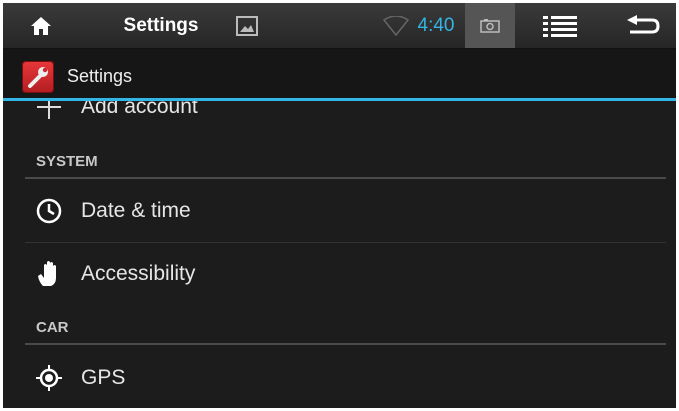 Image resolution: width=679 pixels, height=411 pixels. What do you see at coordinates (345, 377) in the screenshot?
I see `gps-item: GPS` at bounding box center [345, 377].